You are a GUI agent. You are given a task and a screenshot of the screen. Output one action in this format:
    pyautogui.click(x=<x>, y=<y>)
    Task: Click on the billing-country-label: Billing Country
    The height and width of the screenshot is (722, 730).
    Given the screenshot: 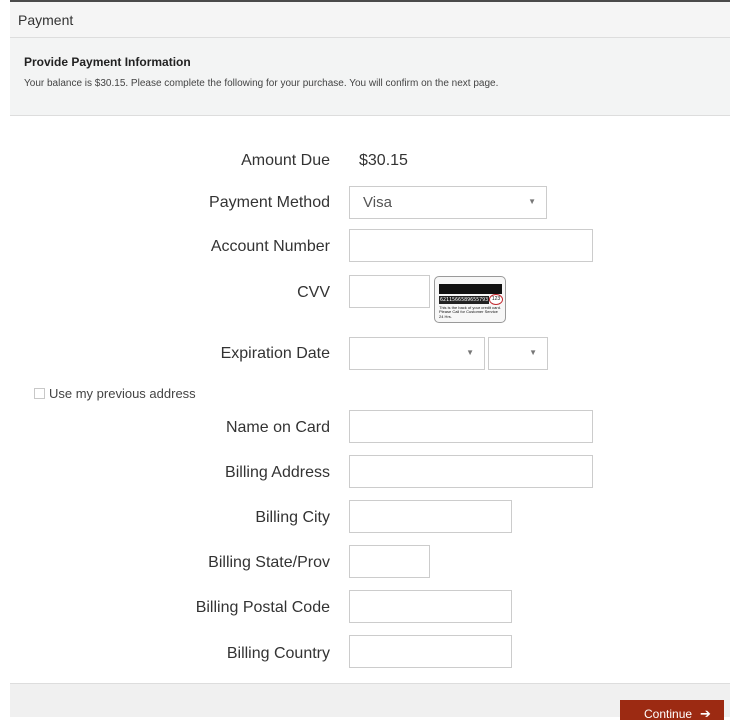 What is the action you would take?
    pyautogui.click(x=278, y=653)
    